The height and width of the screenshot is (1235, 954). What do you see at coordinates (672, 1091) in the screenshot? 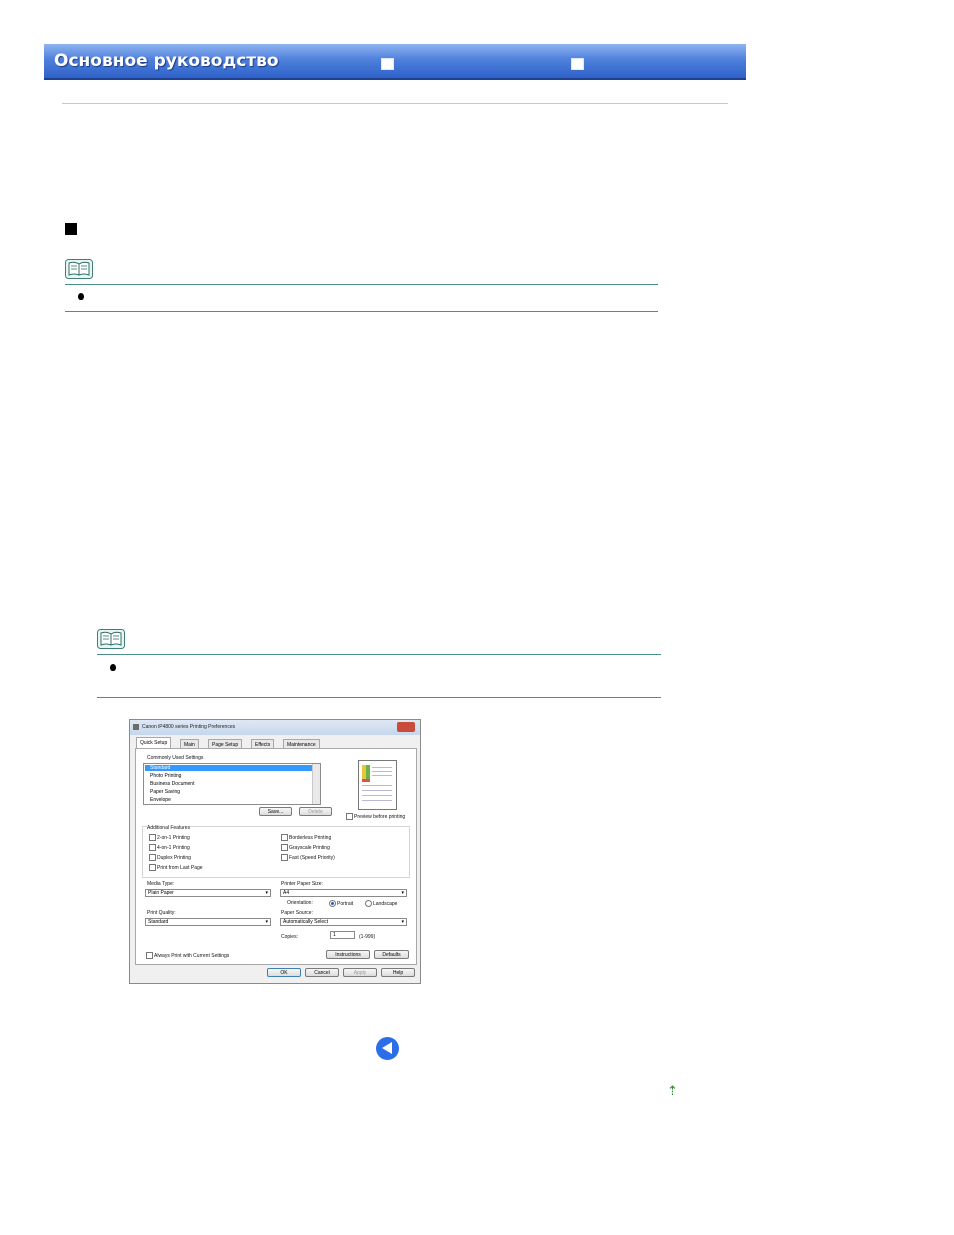
I see `up-arrow-icon: ⇡` at bounding box center [672, 1091].